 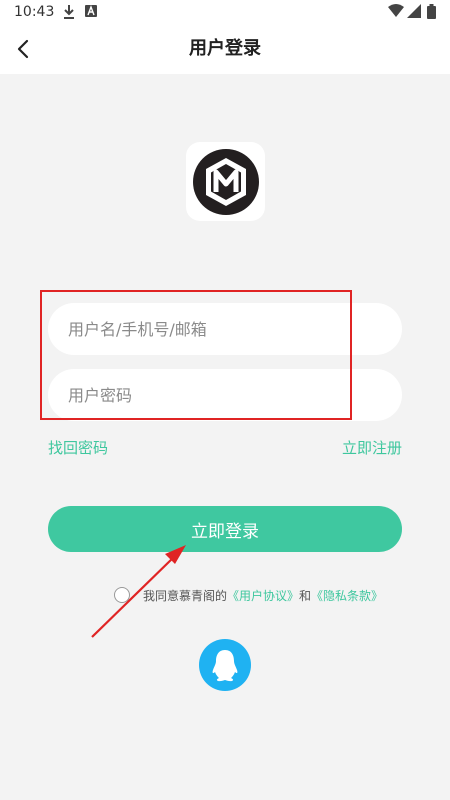 I want to click on login-button-label: 立即登录, so click(x=225, y=531).